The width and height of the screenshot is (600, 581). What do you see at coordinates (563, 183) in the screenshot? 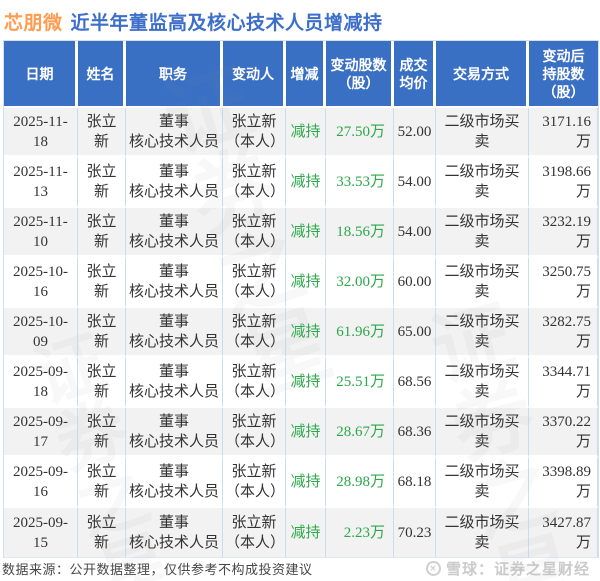
I see `cell-after: 3198.66万` at bounding box center [563, 183].